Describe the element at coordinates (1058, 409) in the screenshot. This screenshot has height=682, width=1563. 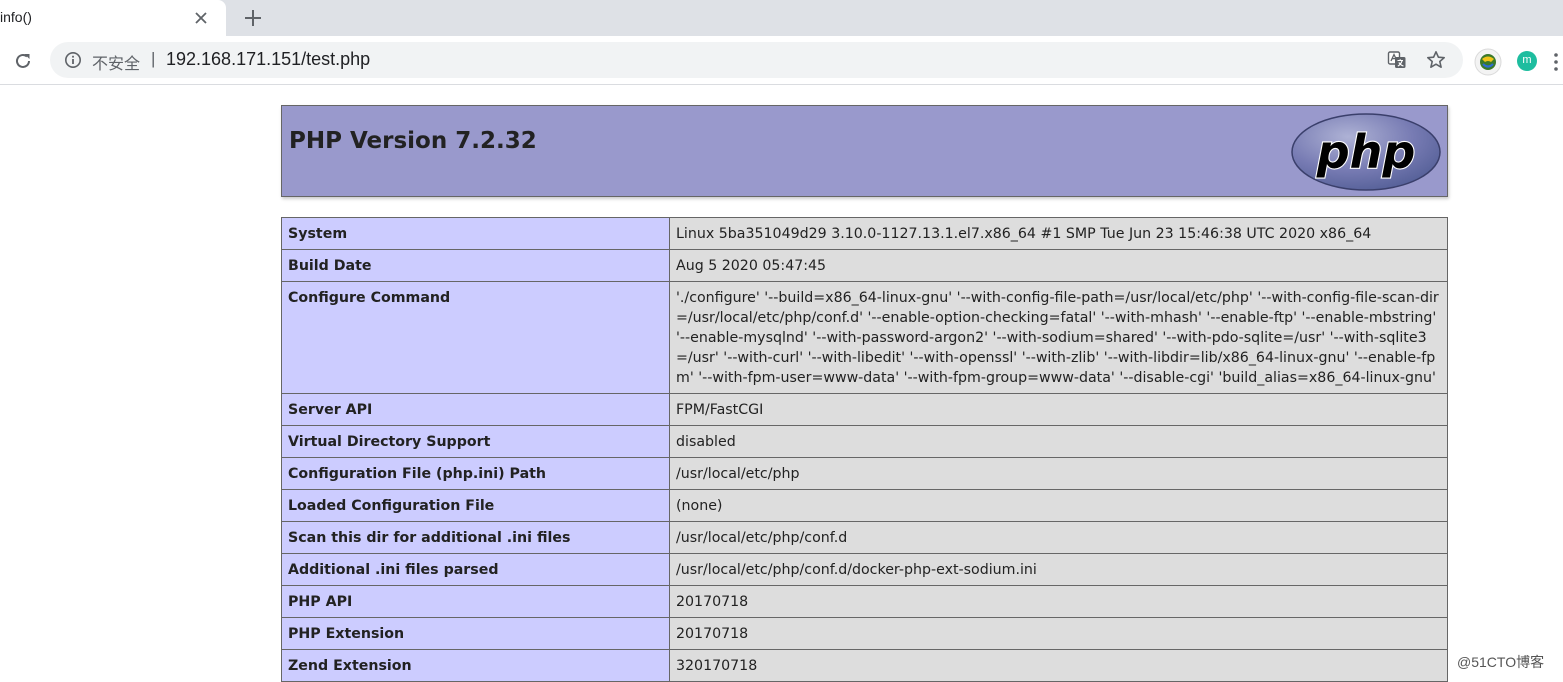
I see `row-value: FPM/FastCGI` at that location.